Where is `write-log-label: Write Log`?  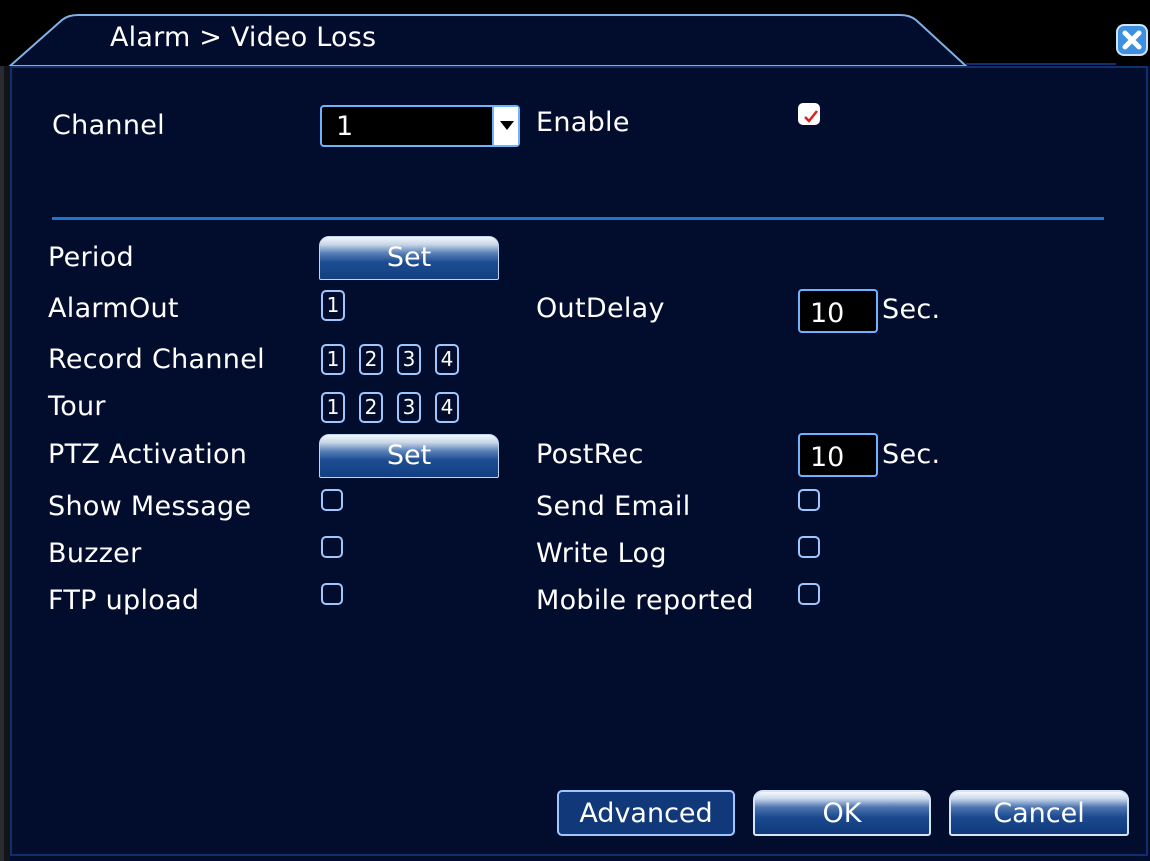 write-log-label: Write Log is located at coordinates (601, 553).